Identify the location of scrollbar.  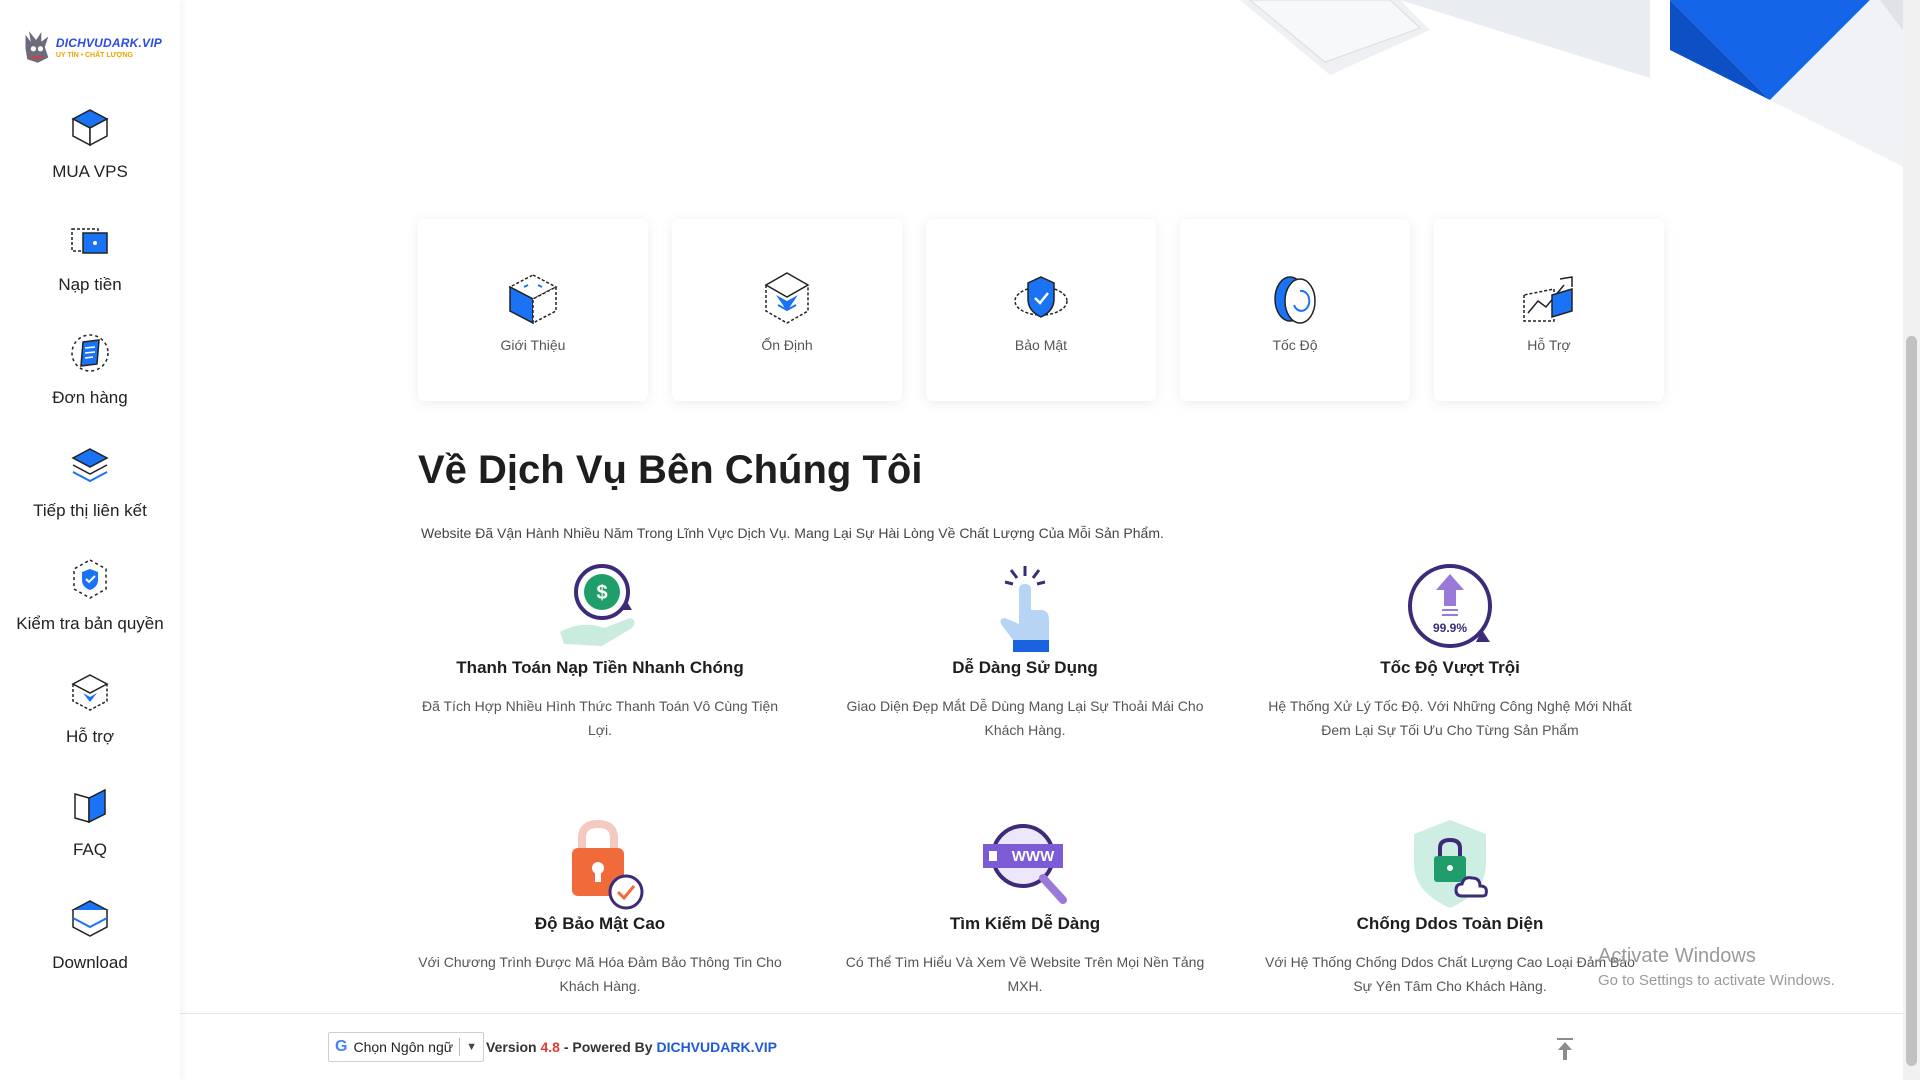
(1911, 540).